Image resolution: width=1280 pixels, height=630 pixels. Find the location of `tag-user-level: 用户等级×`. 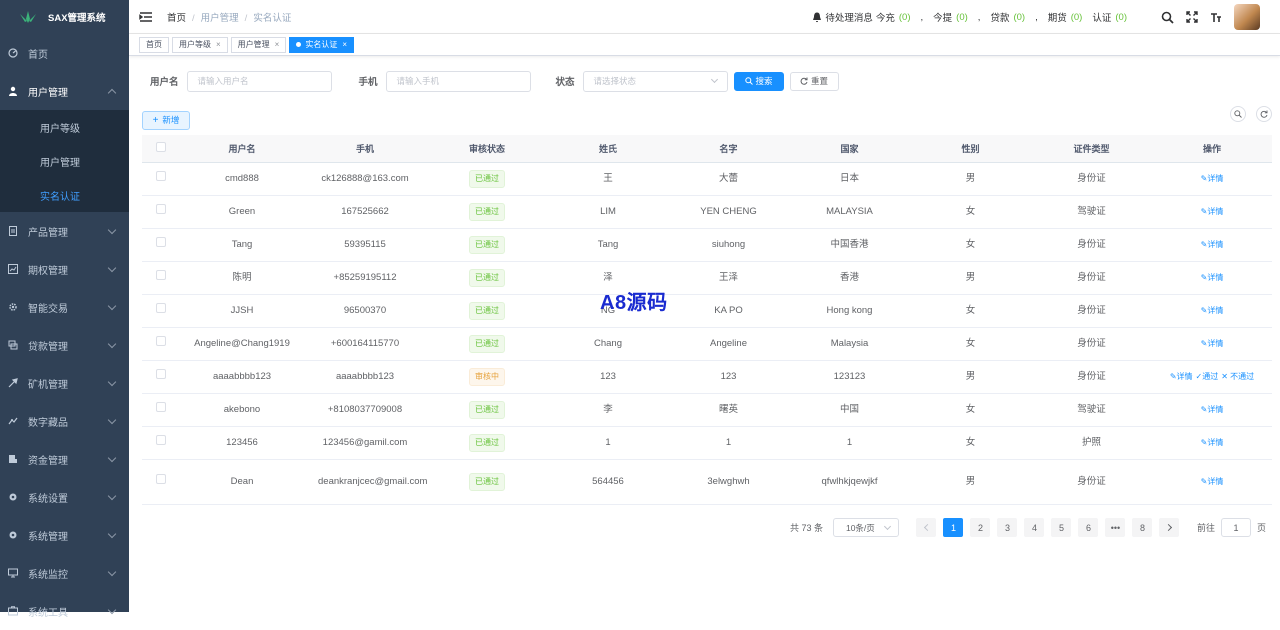

tag-user-level: 用户等级× is located at coordinates (200, 45).